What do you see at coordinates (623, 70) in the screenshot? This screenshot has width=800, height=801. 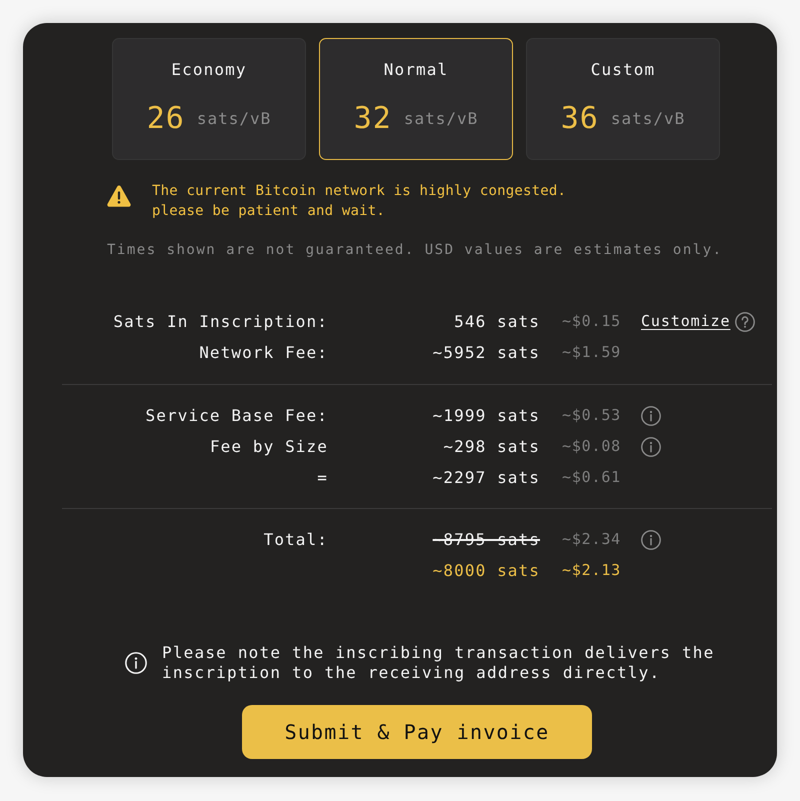 I see `fee-option-title: Custom` at bounding box center [623, 70].